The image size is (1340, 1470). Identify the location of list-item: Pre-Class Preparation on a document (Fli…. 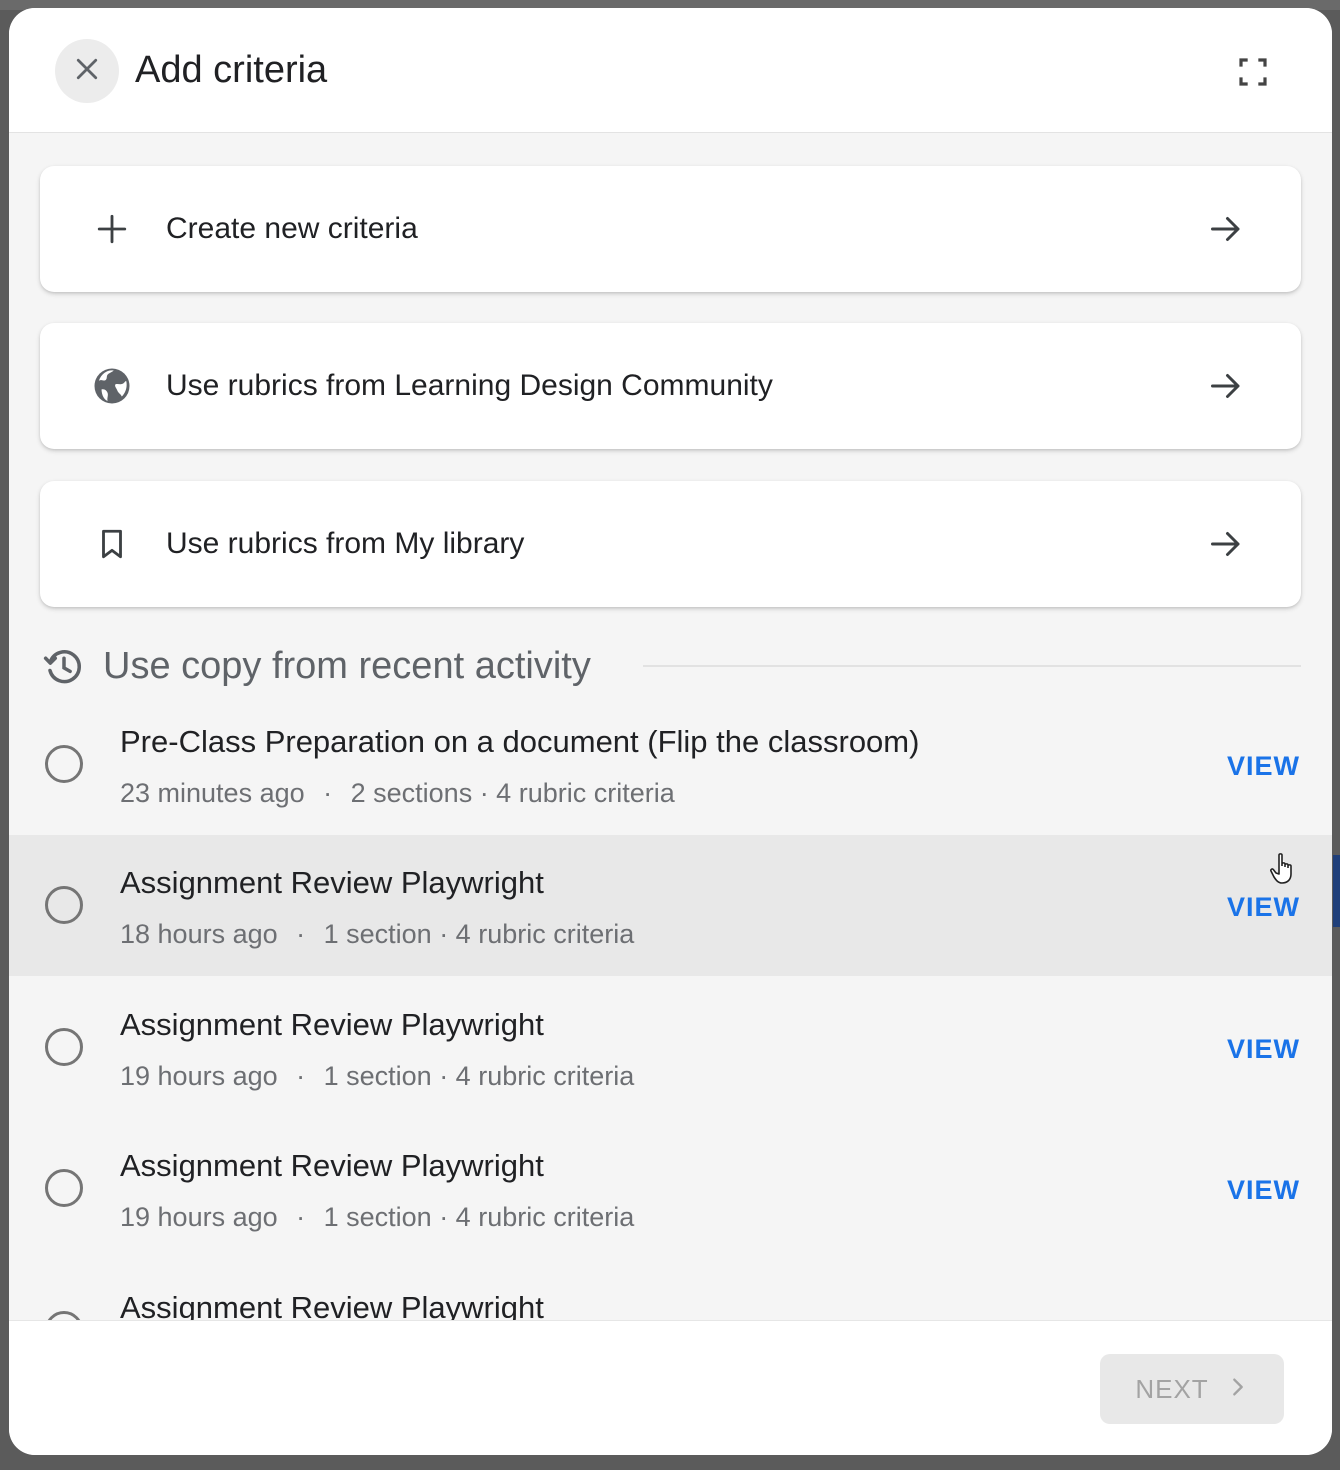
(670, 764).